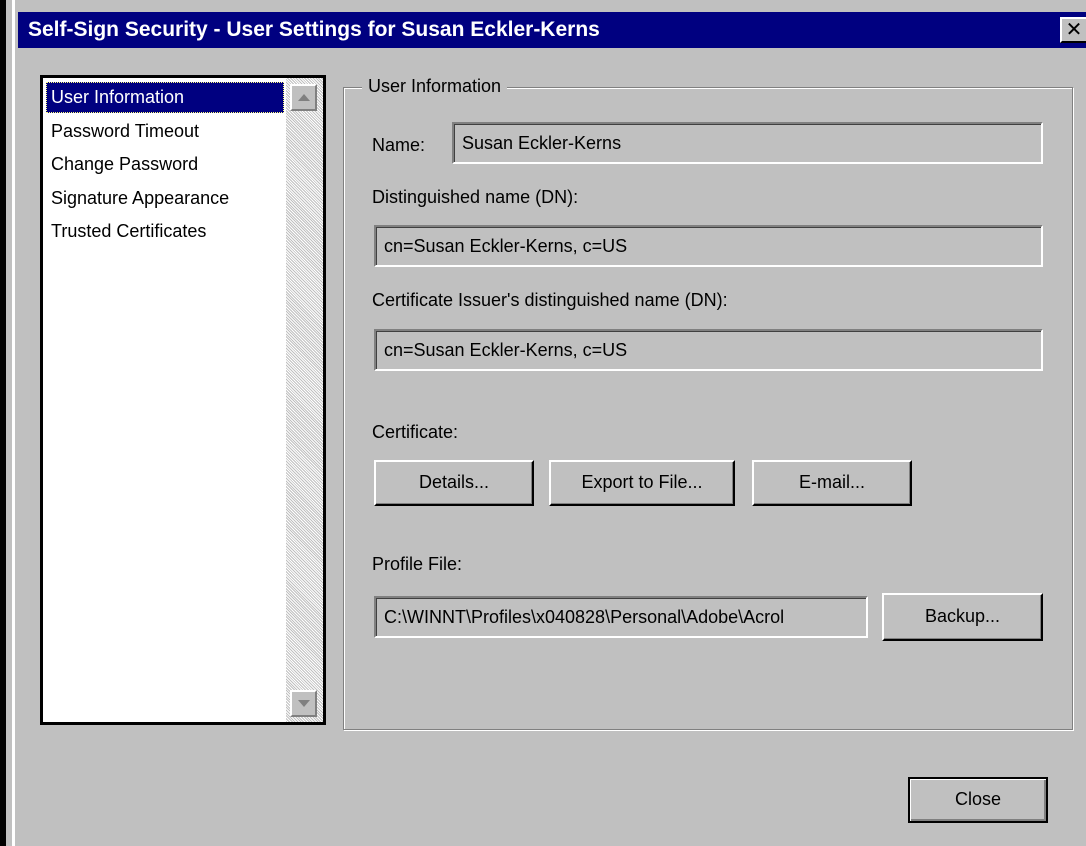  What do you see at coordinates (304, 400) in the screenshot?
I see `list-scrollbar` at bounding box center [304, 400].